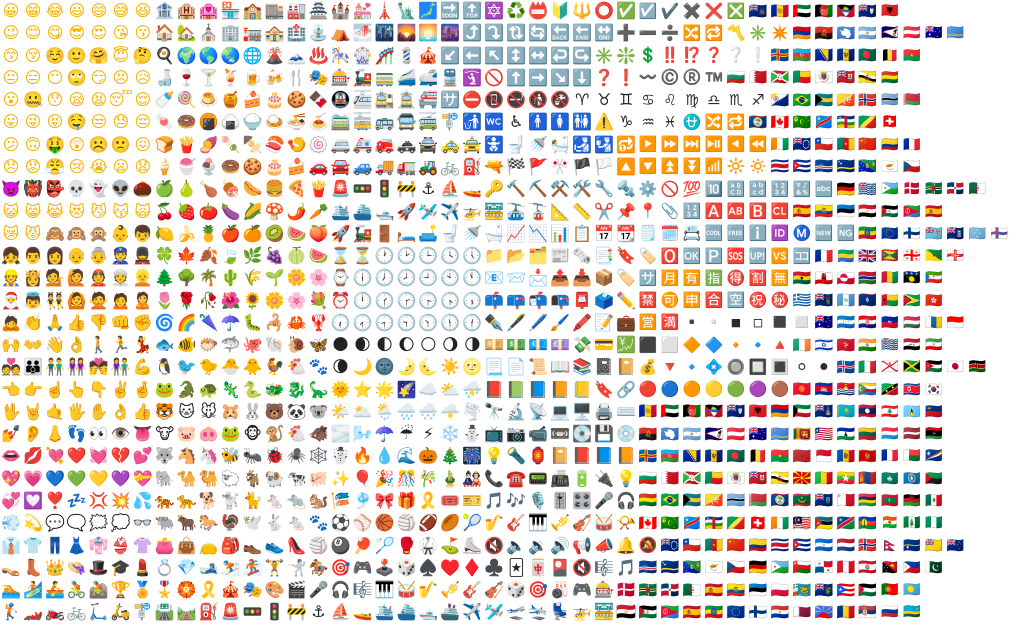 The height and width of the screenshot is (624, 1033). Describe the element at coordinates (758, 10) in the screenshot. I see `emoji-cell: 🇦🇨` at that location.